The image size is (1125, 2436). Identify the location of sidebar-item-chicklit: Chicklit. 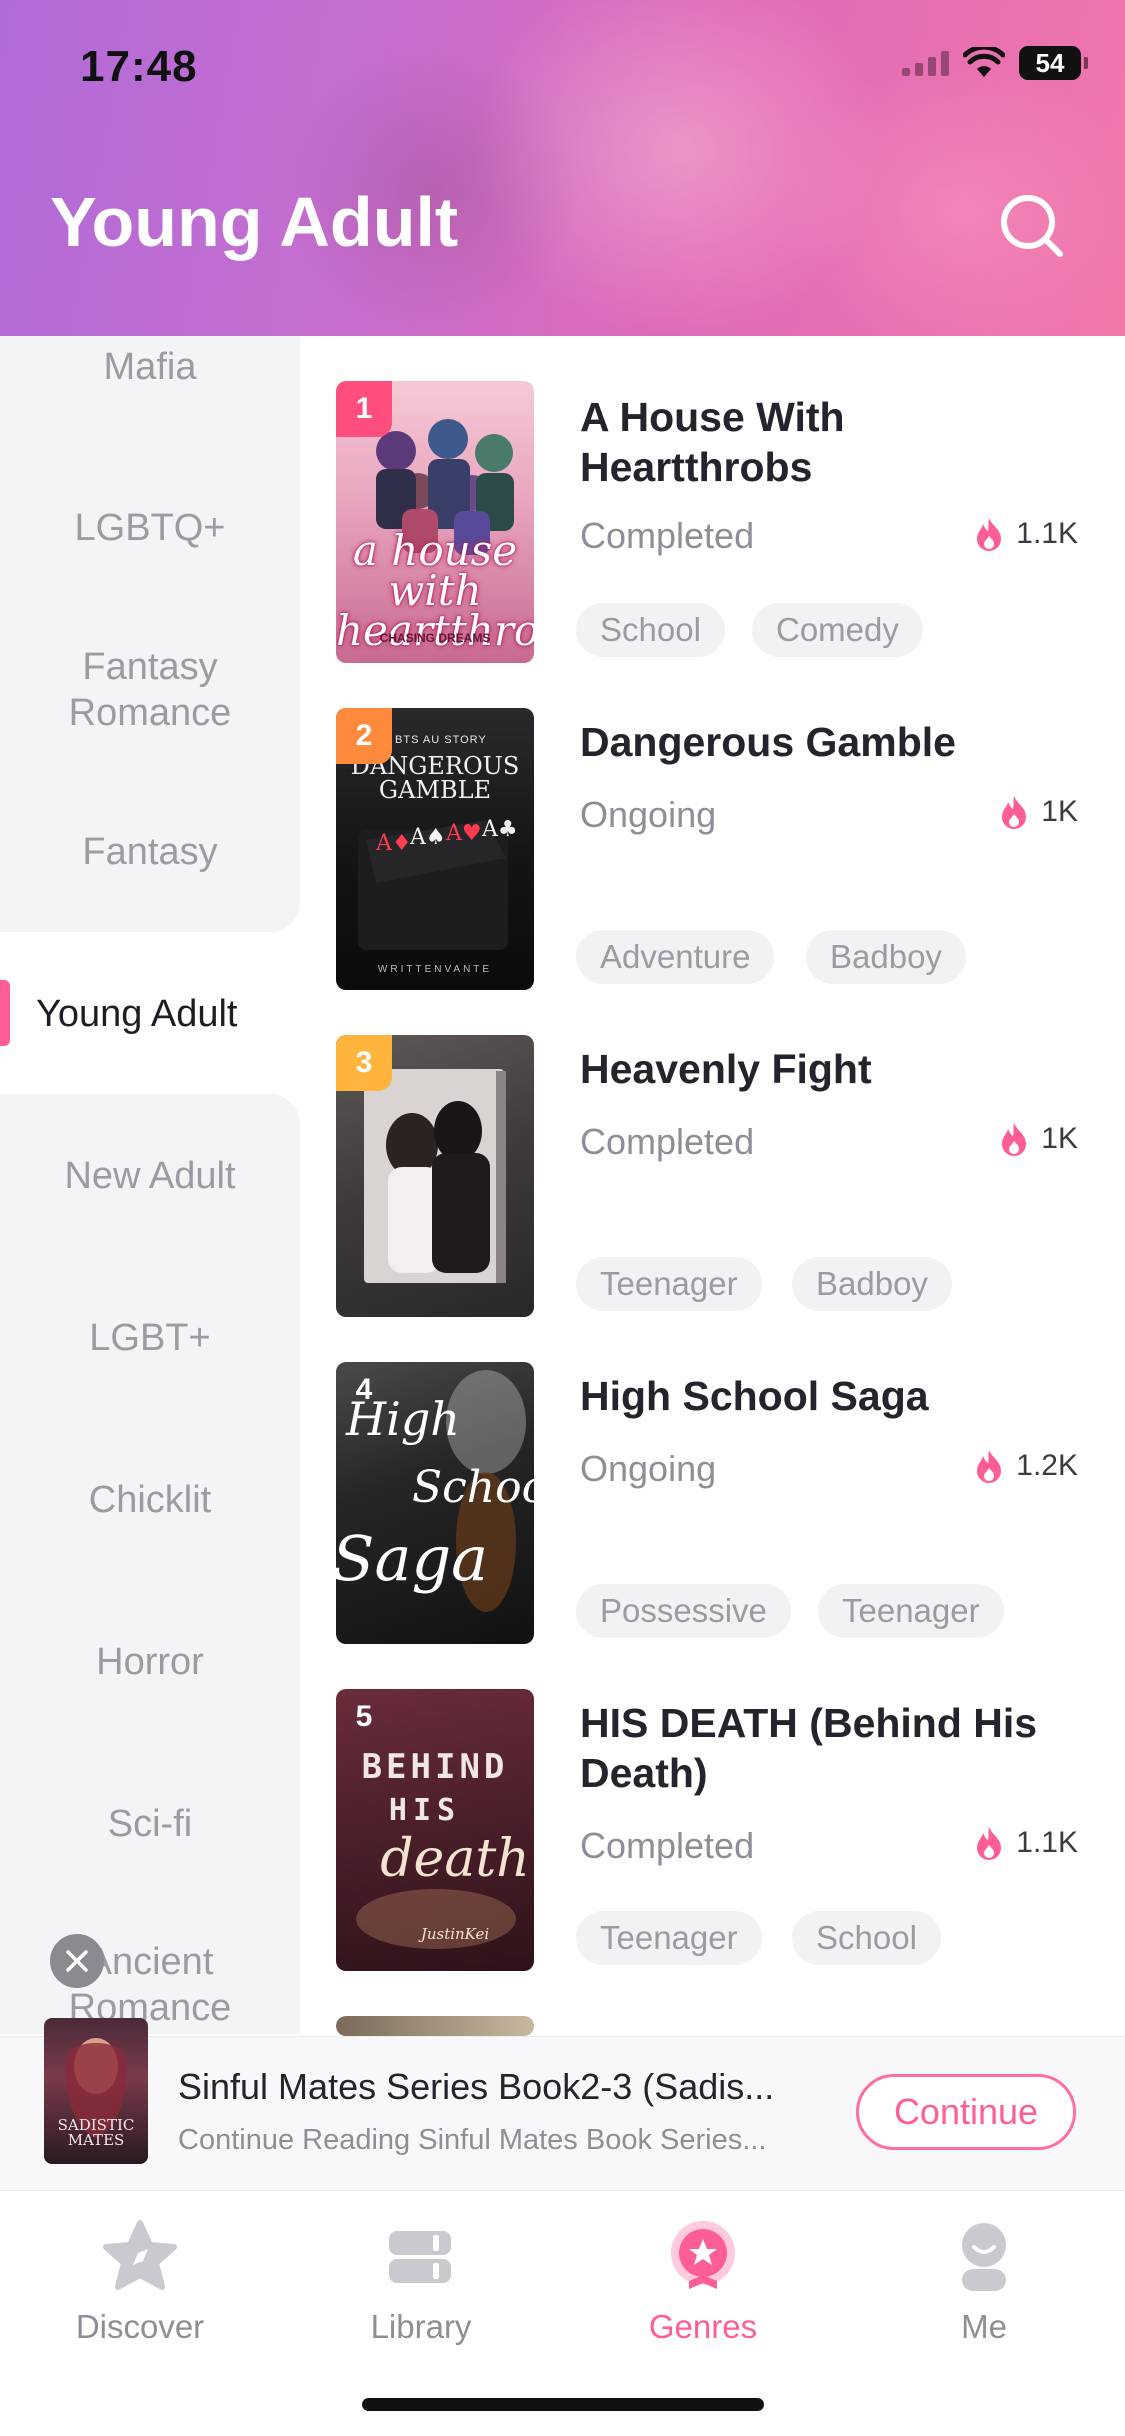
(150, 1500).